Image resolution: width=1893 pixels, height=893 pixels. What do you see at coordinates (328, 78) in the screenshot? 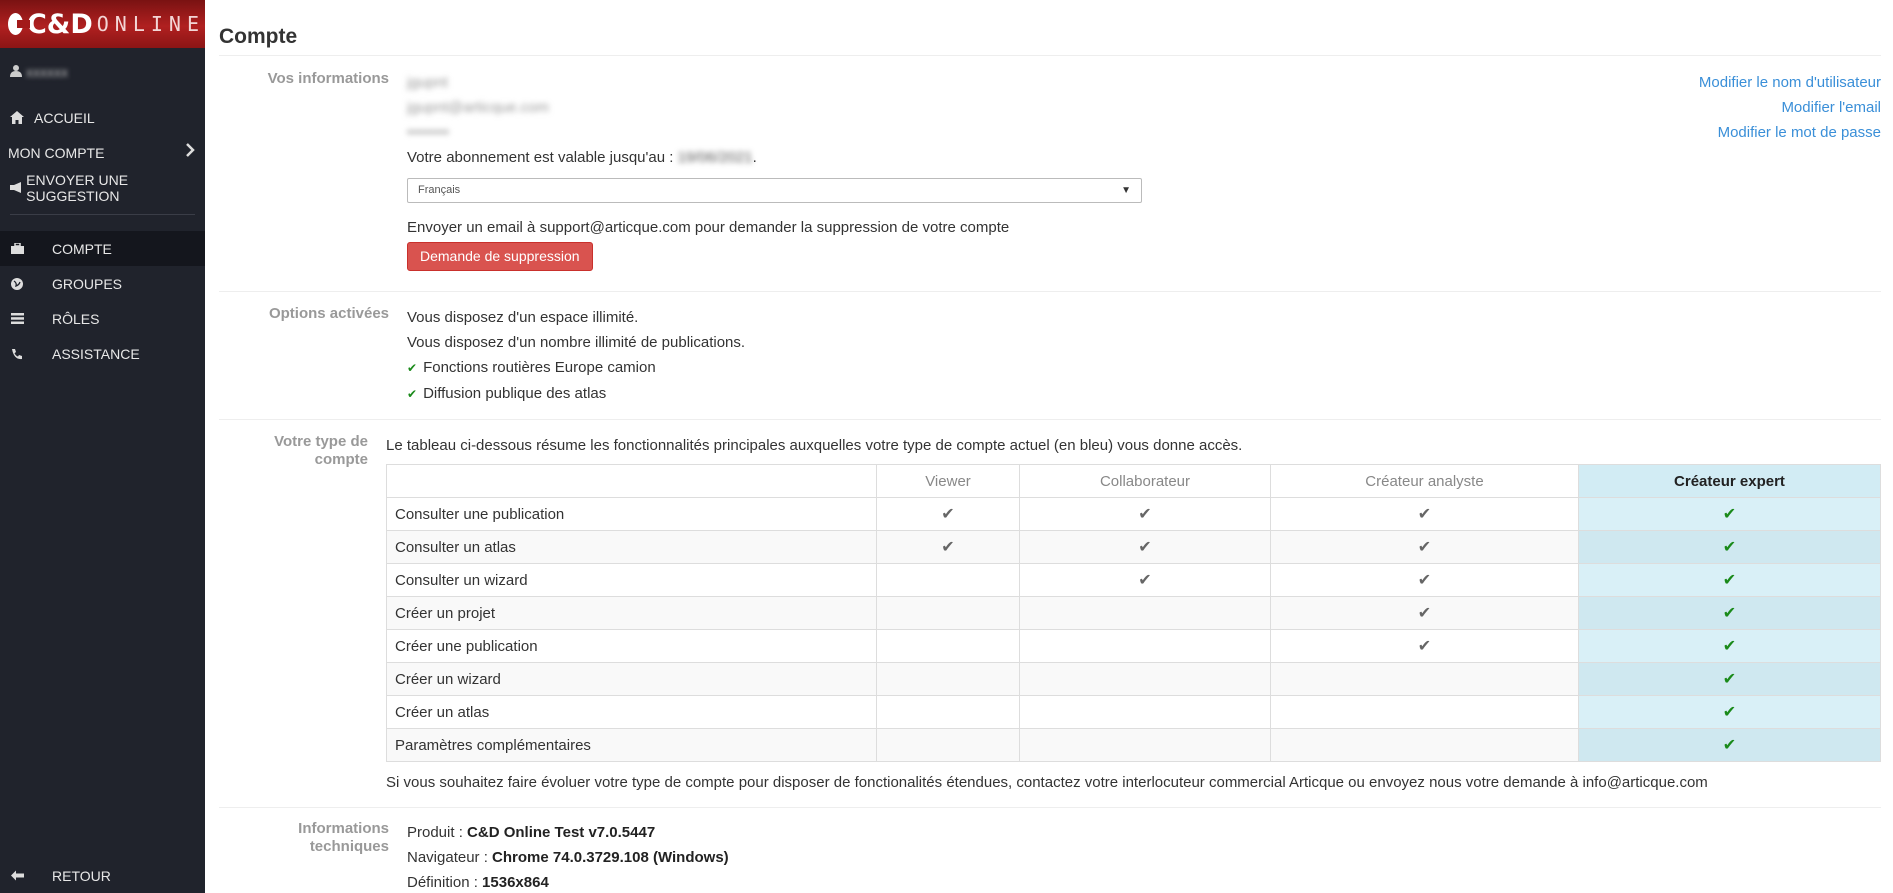
I see `section-label: Vos informations` at bounding box center [328, 78].